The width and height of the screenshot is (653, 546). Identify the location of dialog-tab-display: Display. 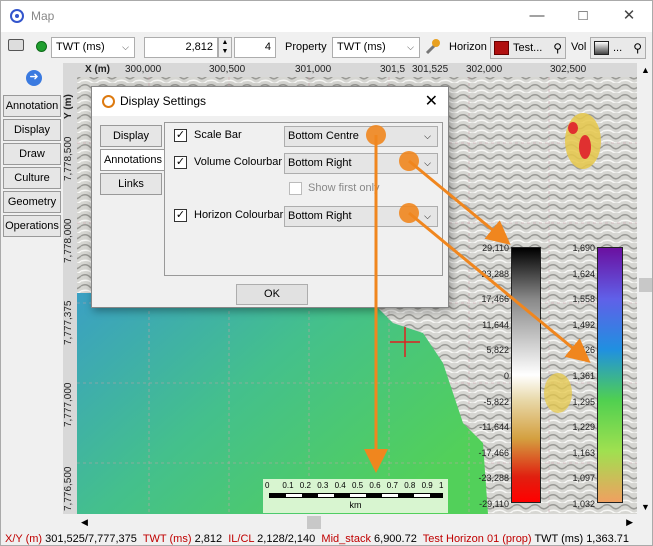
(131, 136).